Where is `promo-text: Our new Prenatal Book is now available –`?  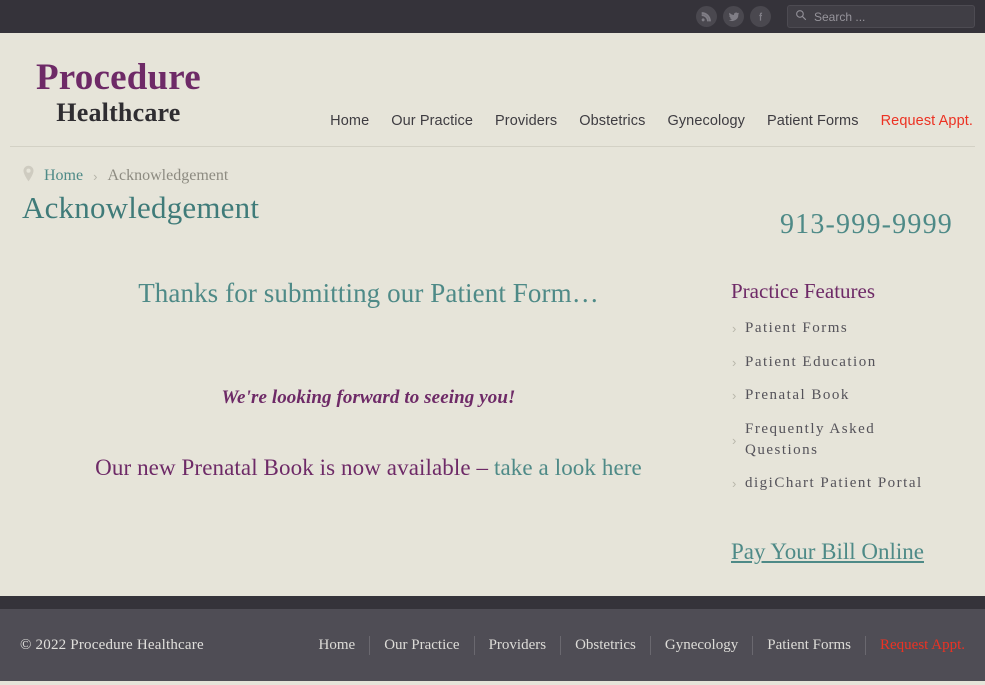
promo-text: Our new Prenatal Book is now available – is located at coordinates (294, 468).